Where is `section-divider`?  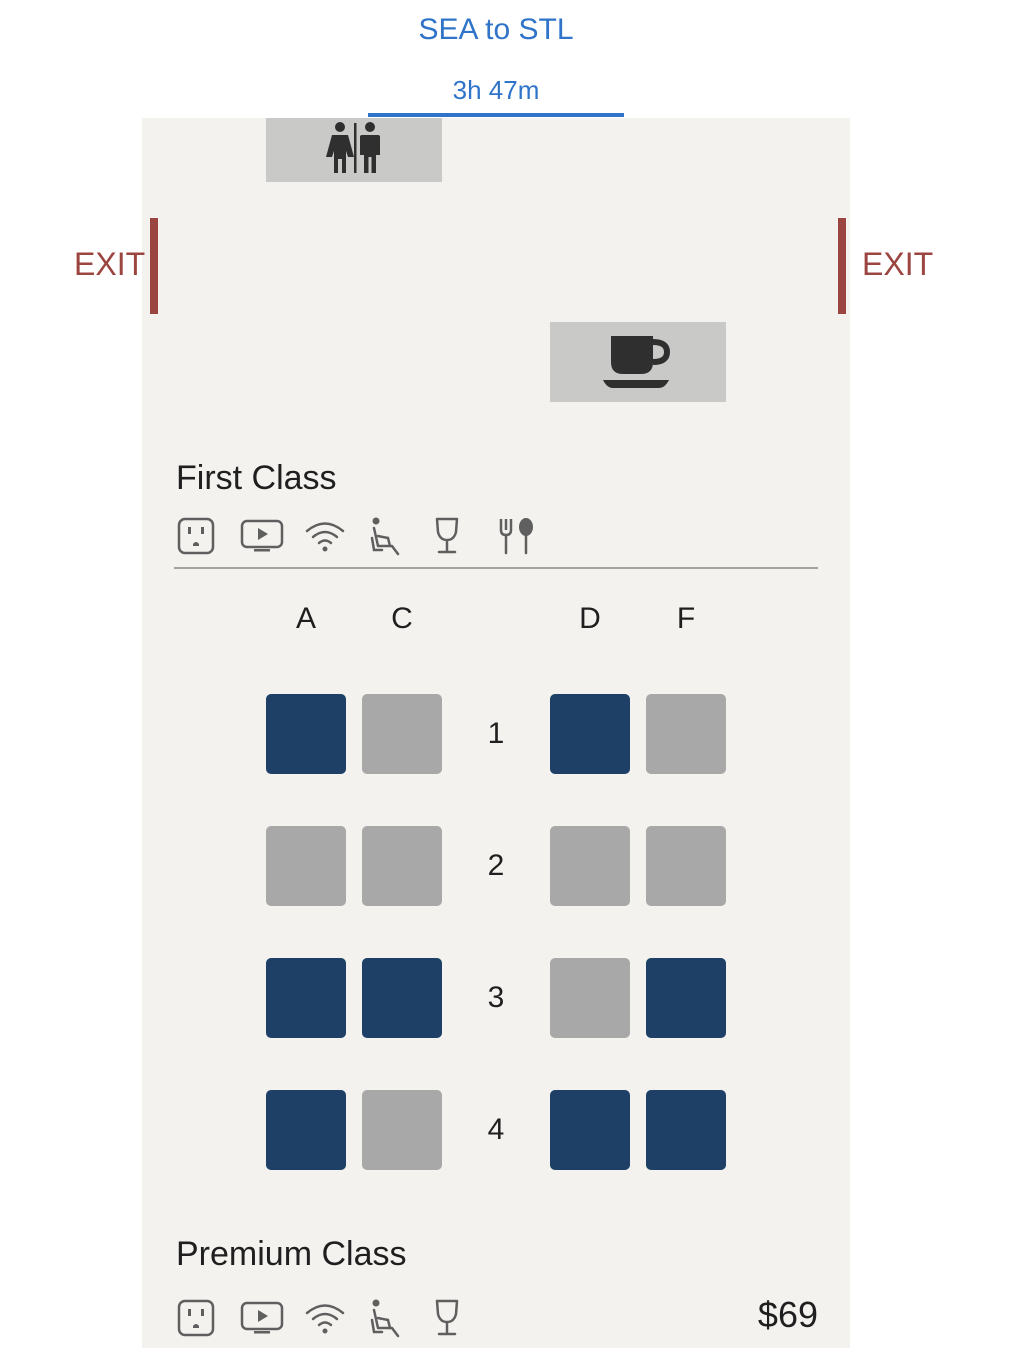
section-divider is located at coordinates (496, 568).